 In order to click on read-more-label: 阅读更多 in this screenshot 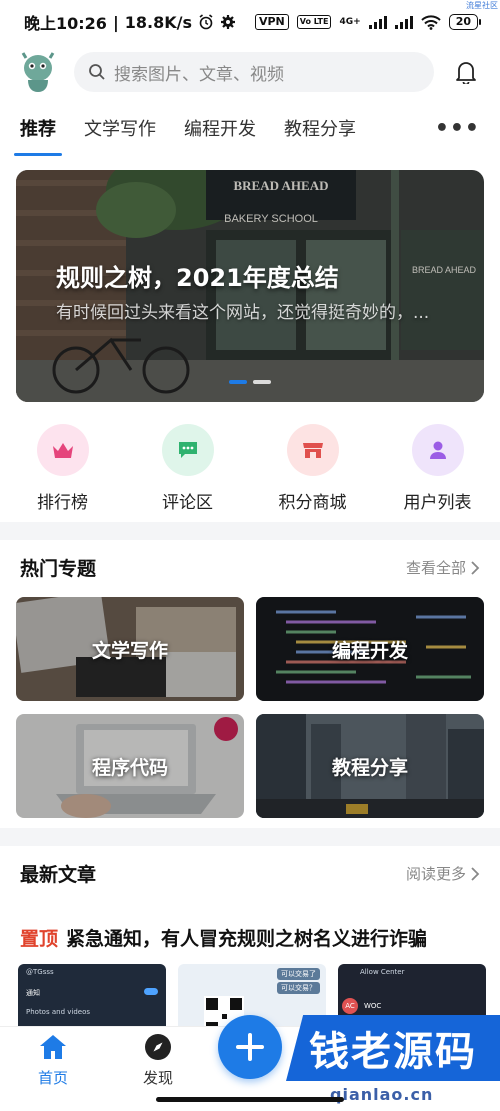, I will do `click(435, 874)`.